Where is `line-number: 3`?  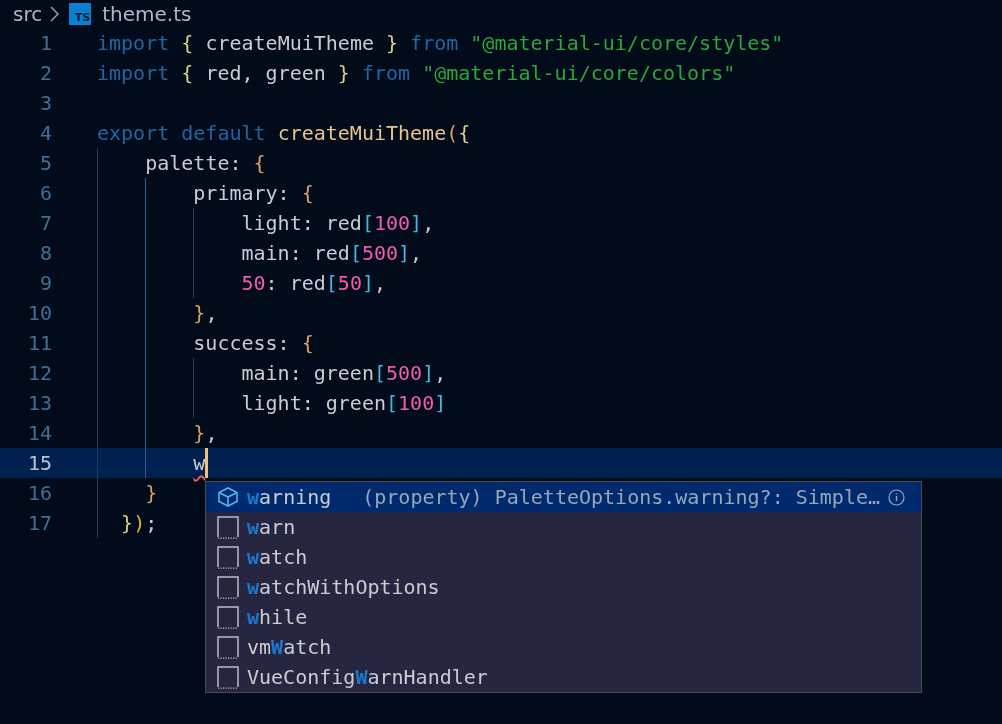
line-number: 3 is located at coordinates (45, 103).